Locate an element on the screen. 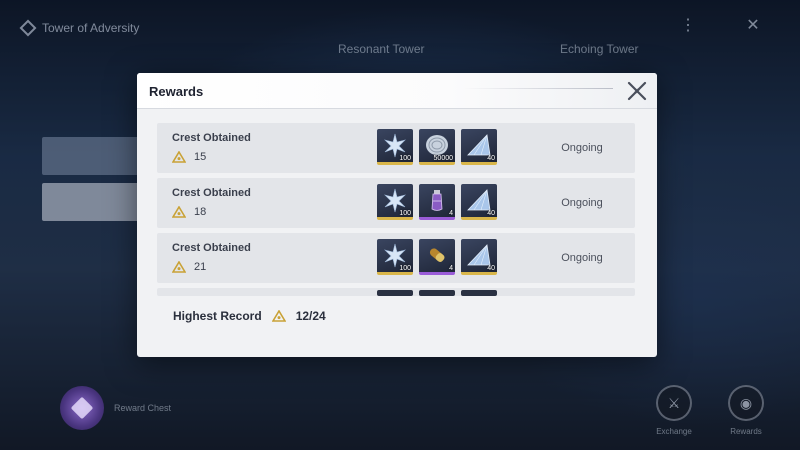  rewards-icon: ◉ is located at coordinates (746, 403).